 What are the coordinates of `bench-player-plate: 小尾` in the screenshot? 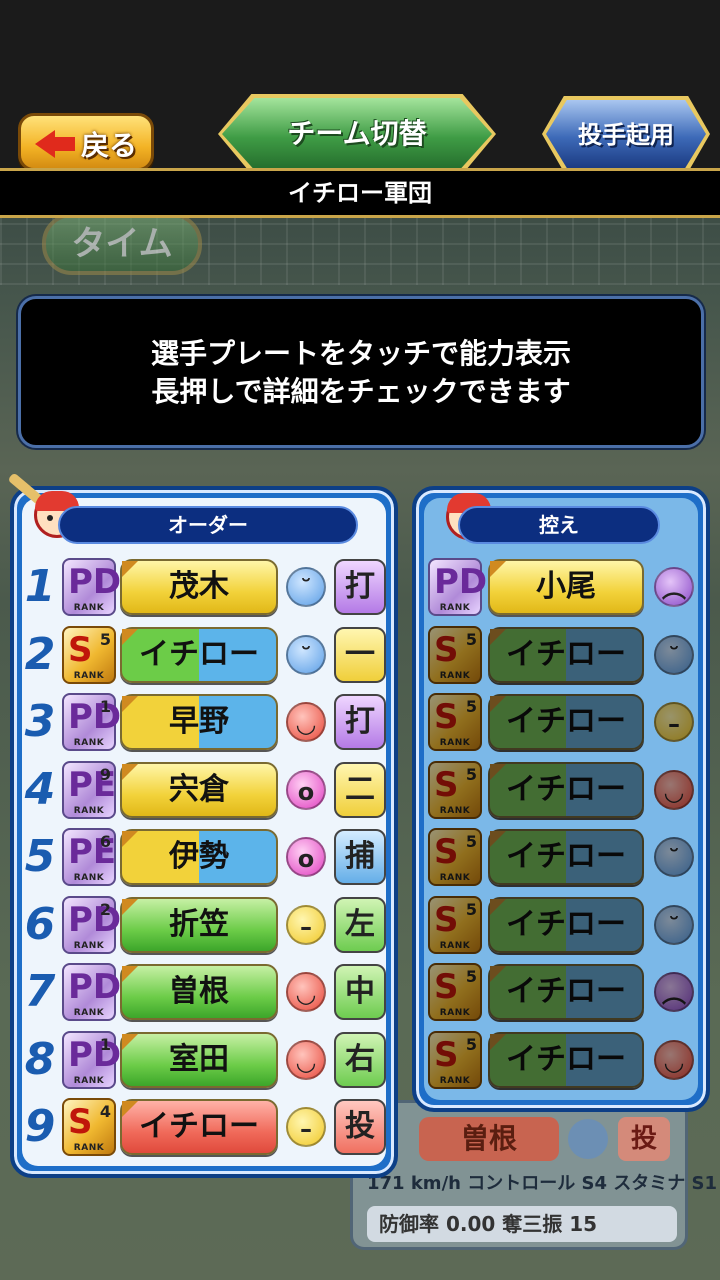 It's located at (566, 587).